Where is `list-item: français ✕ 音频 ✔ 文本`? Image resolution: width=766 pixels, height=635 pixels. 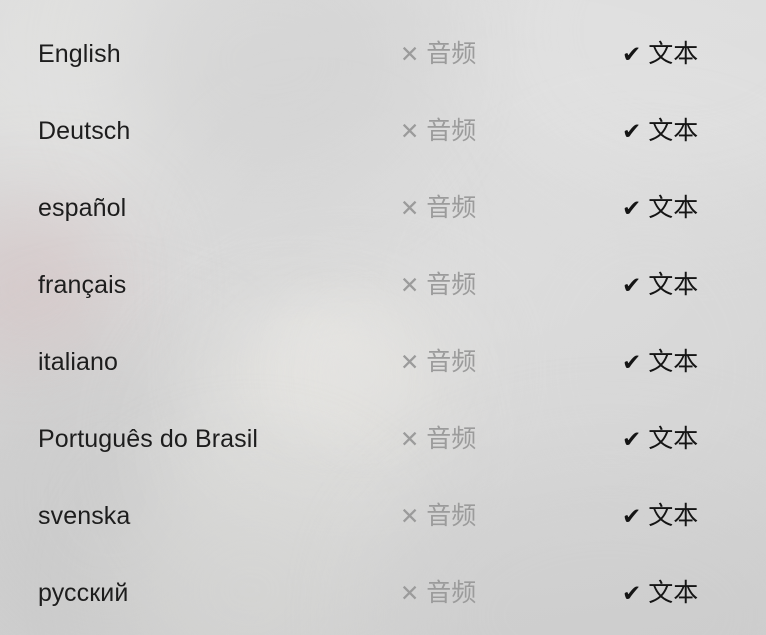 list-item: français ✕ 音频 ✔ 文本 is located at coordinates (383, 285).